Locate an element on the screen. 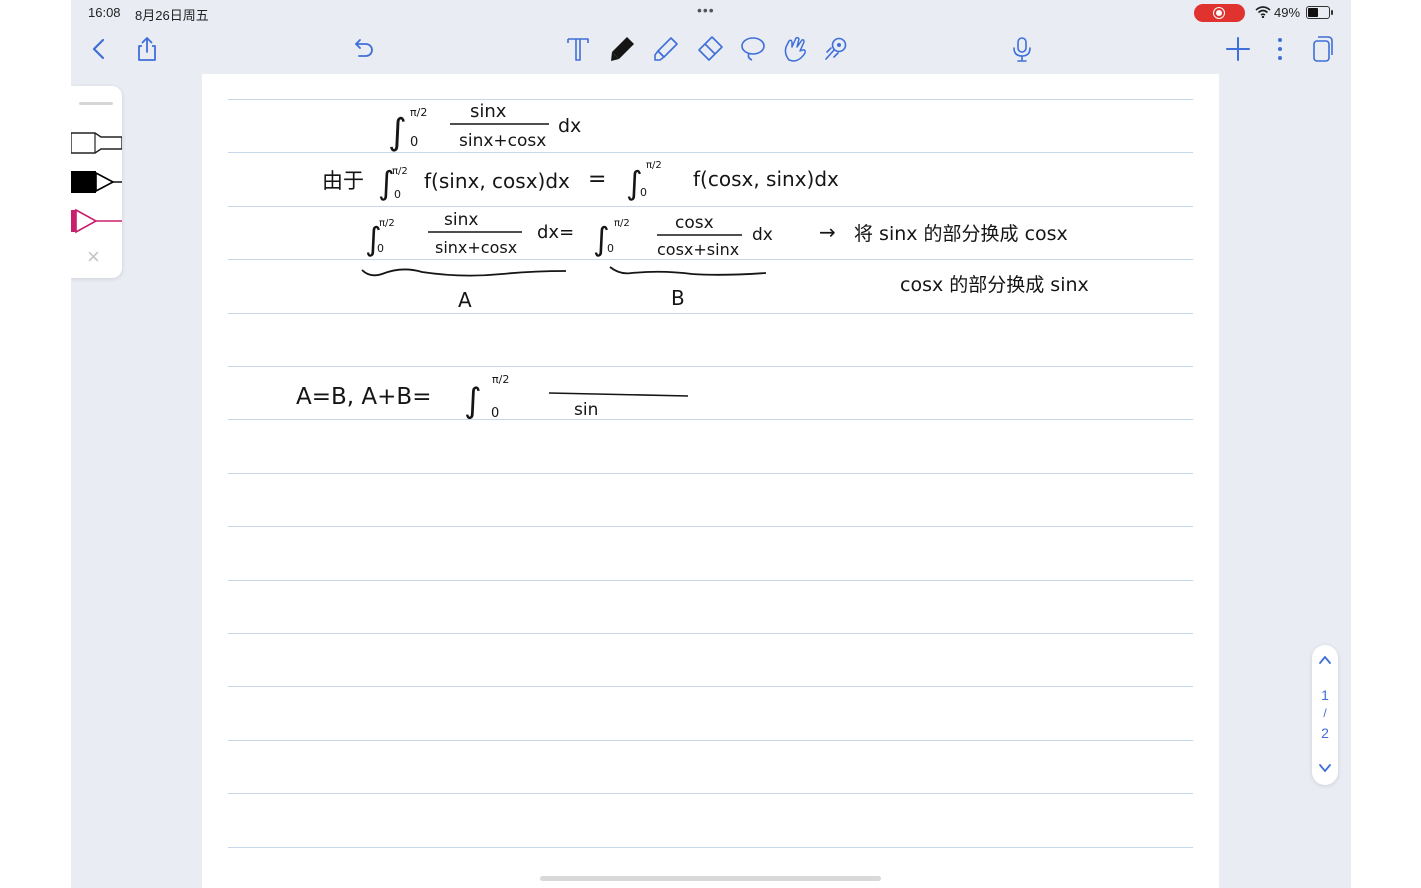 This screenshot has height=888, width=1421. label-a: A is located at coordinates (465, 300).